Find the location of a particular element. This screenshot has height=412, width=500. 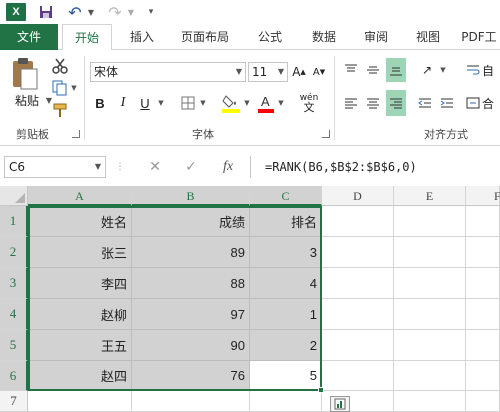

font-color-dropdown-icon: ▼ is located at coordinates (281, 103).